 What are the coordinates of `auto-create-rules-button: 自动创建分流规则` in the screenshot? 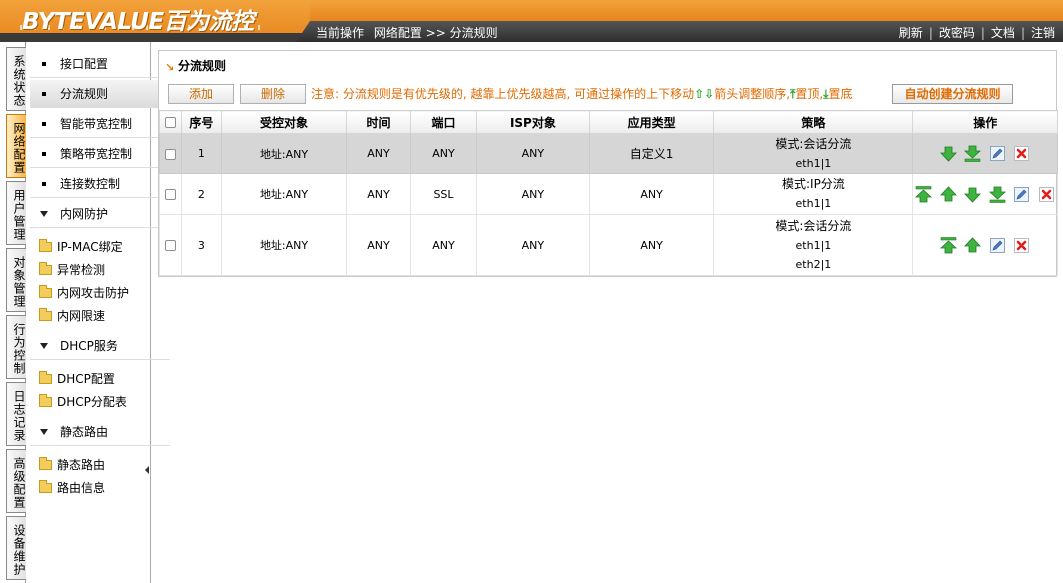 It's located at (952, 94).